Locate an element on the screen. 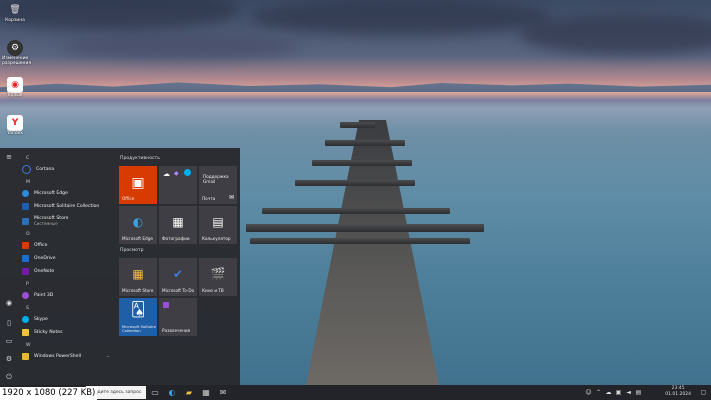 The width and height of the screenshot is (711, 400). language-icon: ▤ is located at coordinates (638, 392).